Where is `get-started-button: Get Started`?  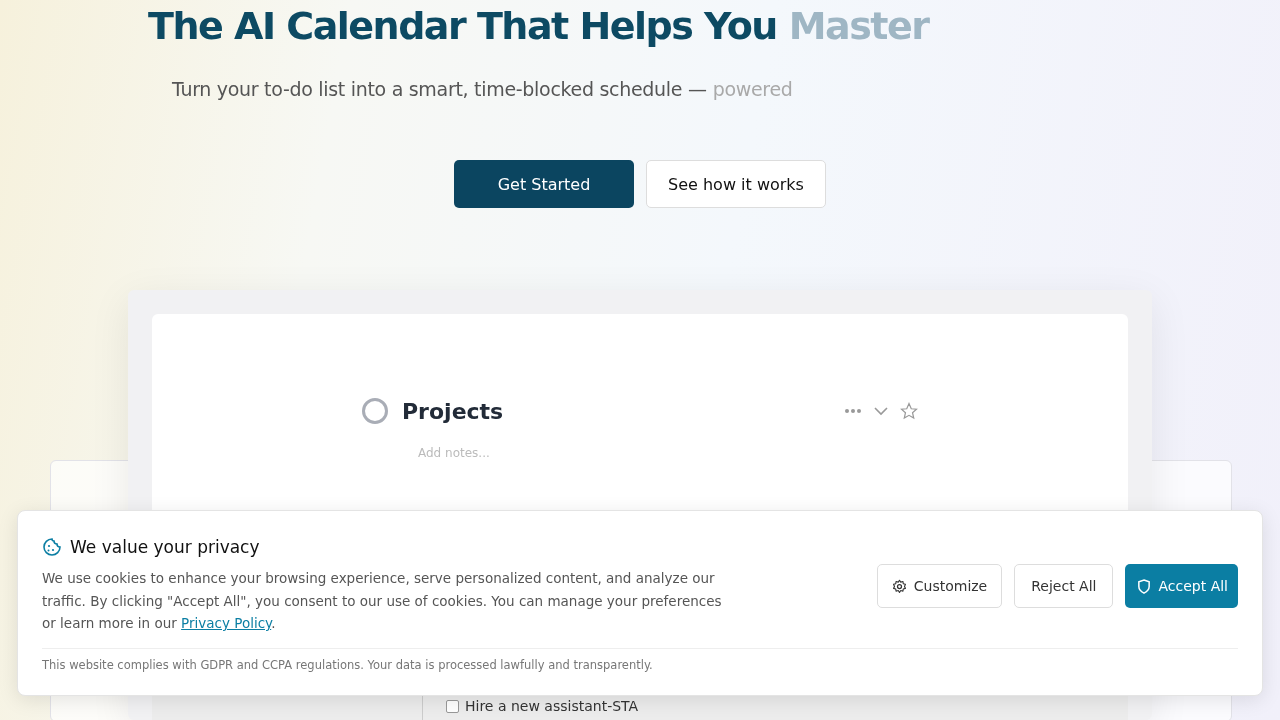 get-started-button: Get Started is located at coordinates (544, 184).